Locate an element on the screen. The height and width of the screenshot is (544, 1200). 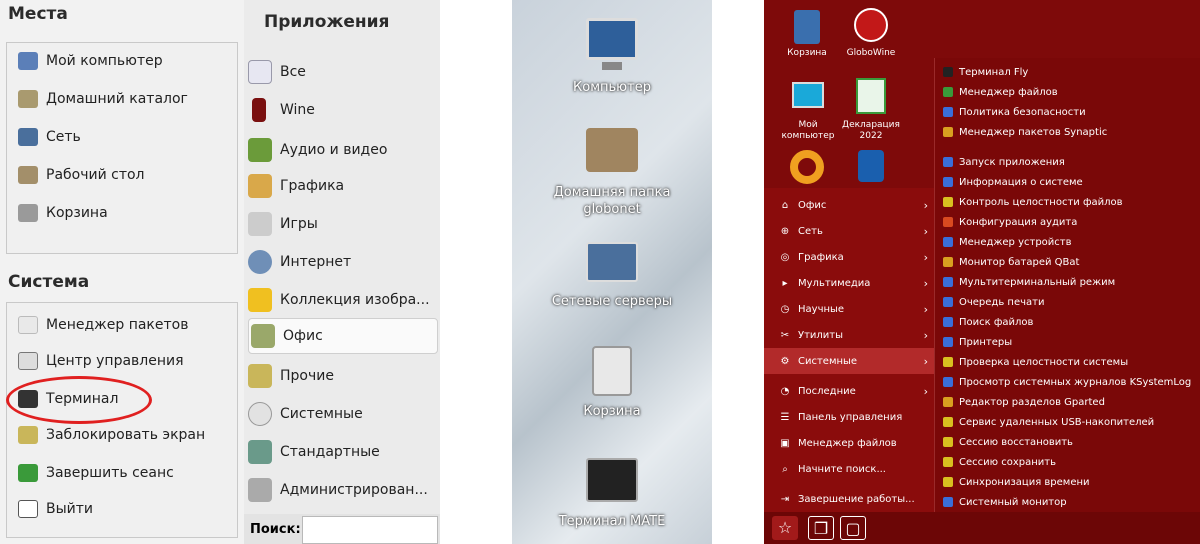
app-category-graphics: Графика is located at coordinates (296, 186).